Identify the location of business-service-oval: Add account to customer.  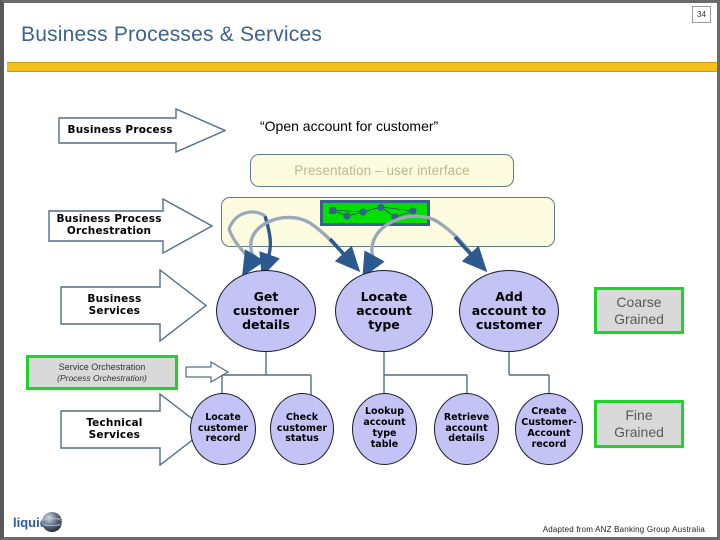
(509, 311).